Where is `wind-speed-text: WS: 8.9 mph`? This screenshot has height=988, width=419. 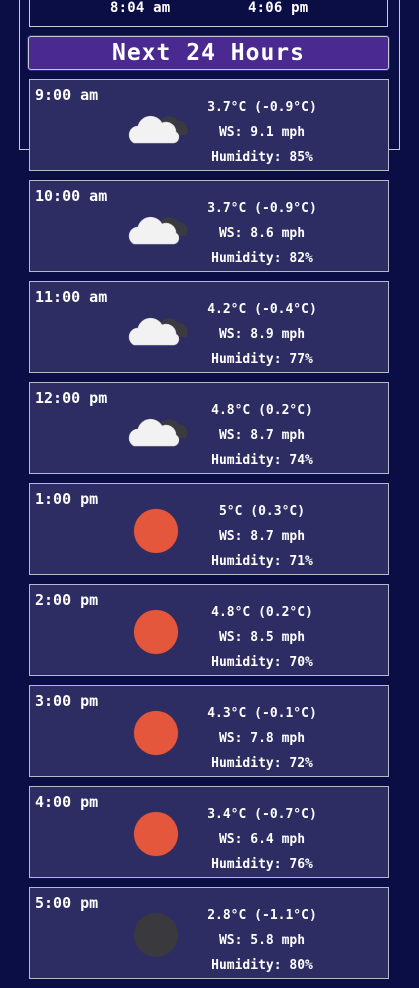 wind-speed-text: WS: 8.9 mph is located at coordinates (262, 334).